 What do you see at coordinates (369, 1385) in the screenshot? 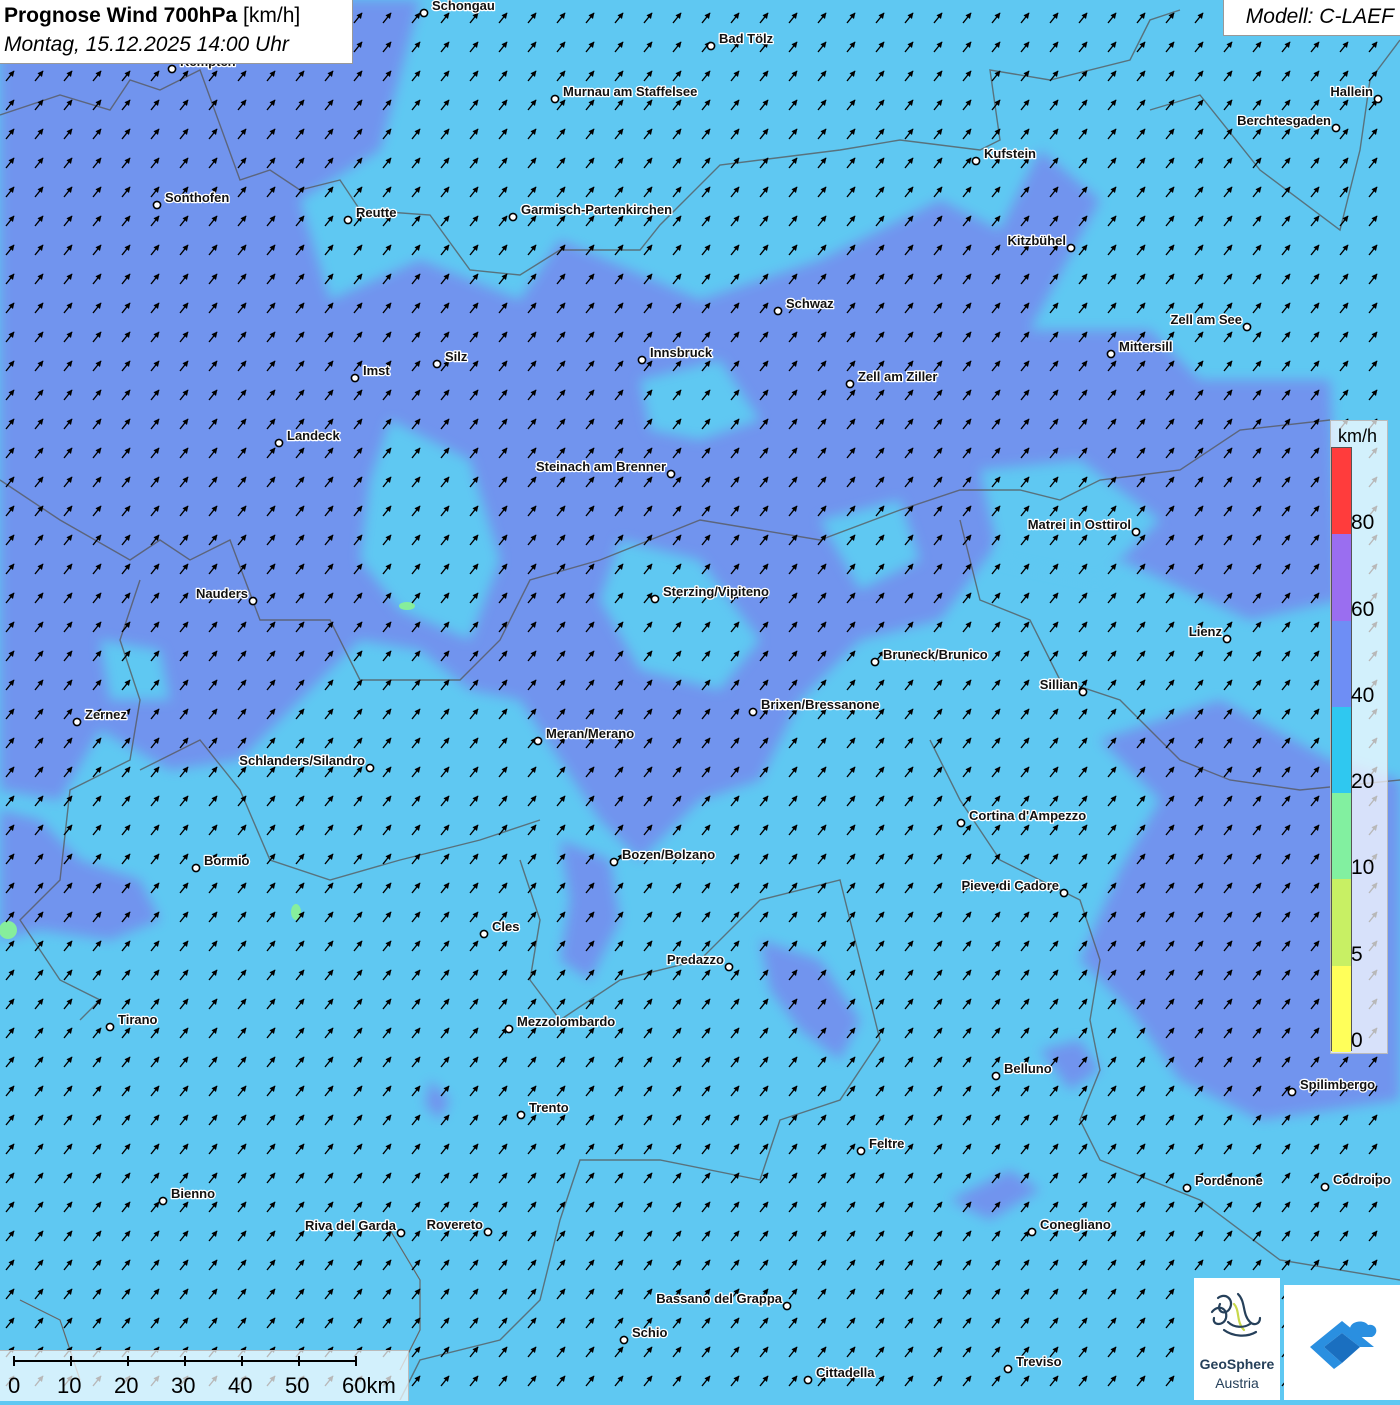
I see `scale-label: 60km` at bounding box center [369, 1385].